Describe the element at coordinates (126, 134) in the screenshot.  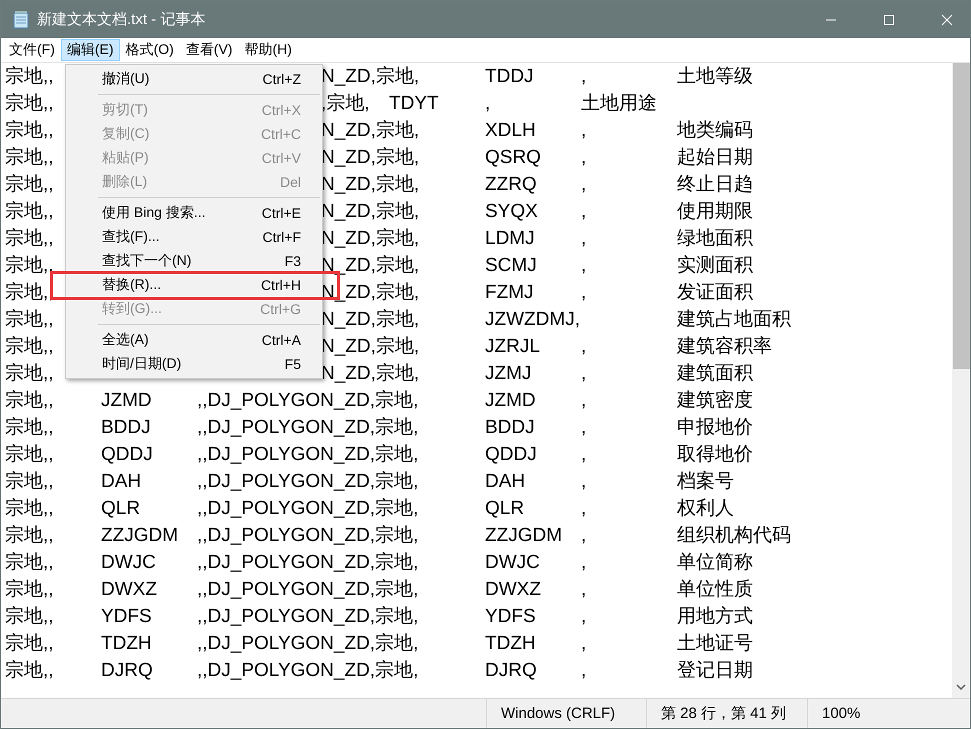
I see `menu-item-label: 复制(C)` at that location.